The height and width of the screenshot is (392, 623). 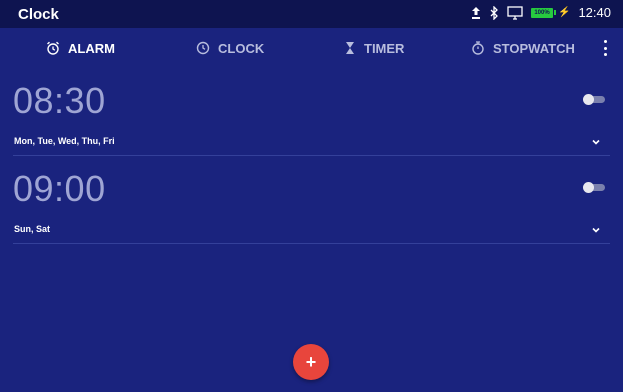 What do you see at coordinates (311, 362) in the screenshot?
I see `add-alarm-button: +` at bounding box center [311, 362].